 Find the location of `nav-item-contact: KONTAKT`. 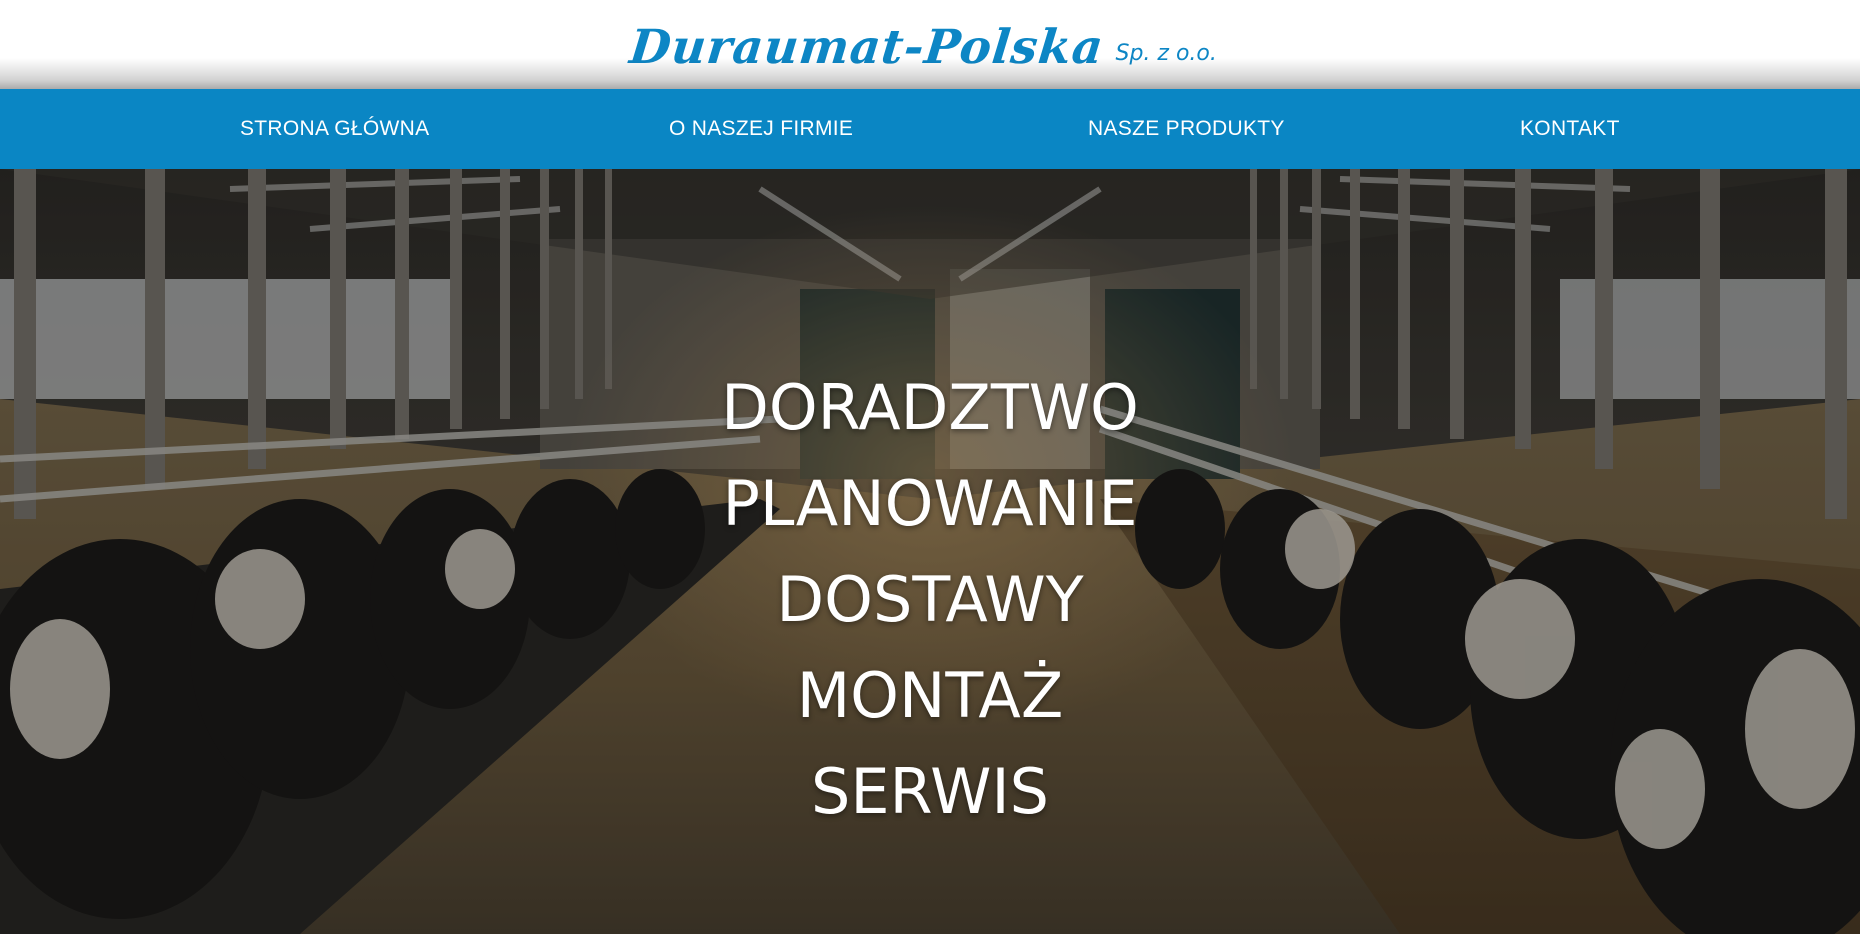

nav-item-contact: KONTAKT is located at coordinates (1570, 129).